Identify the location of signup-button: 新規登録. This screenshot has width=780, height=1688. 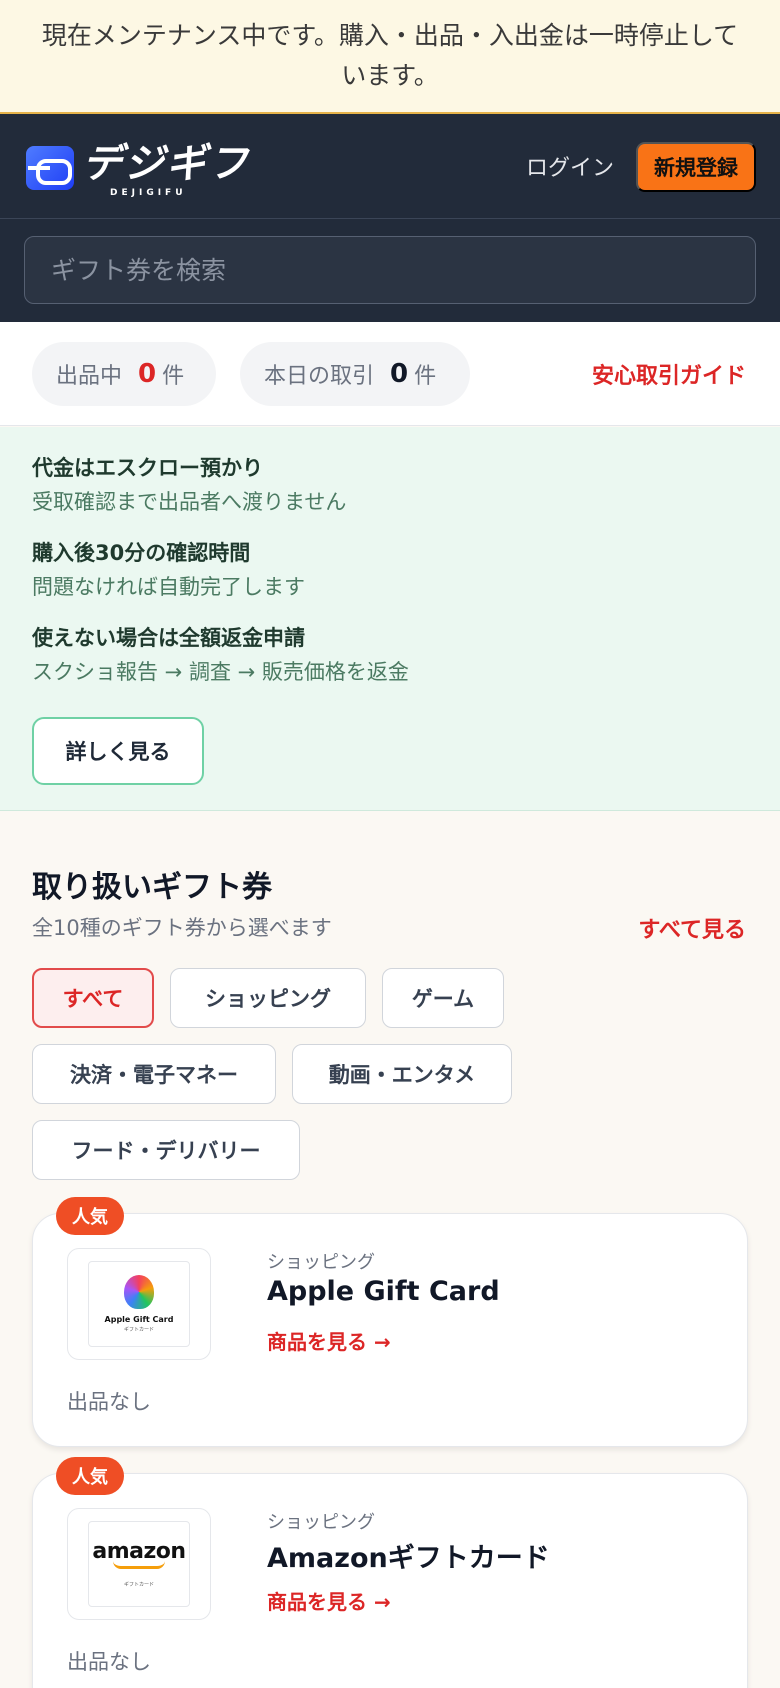
(696, 167).